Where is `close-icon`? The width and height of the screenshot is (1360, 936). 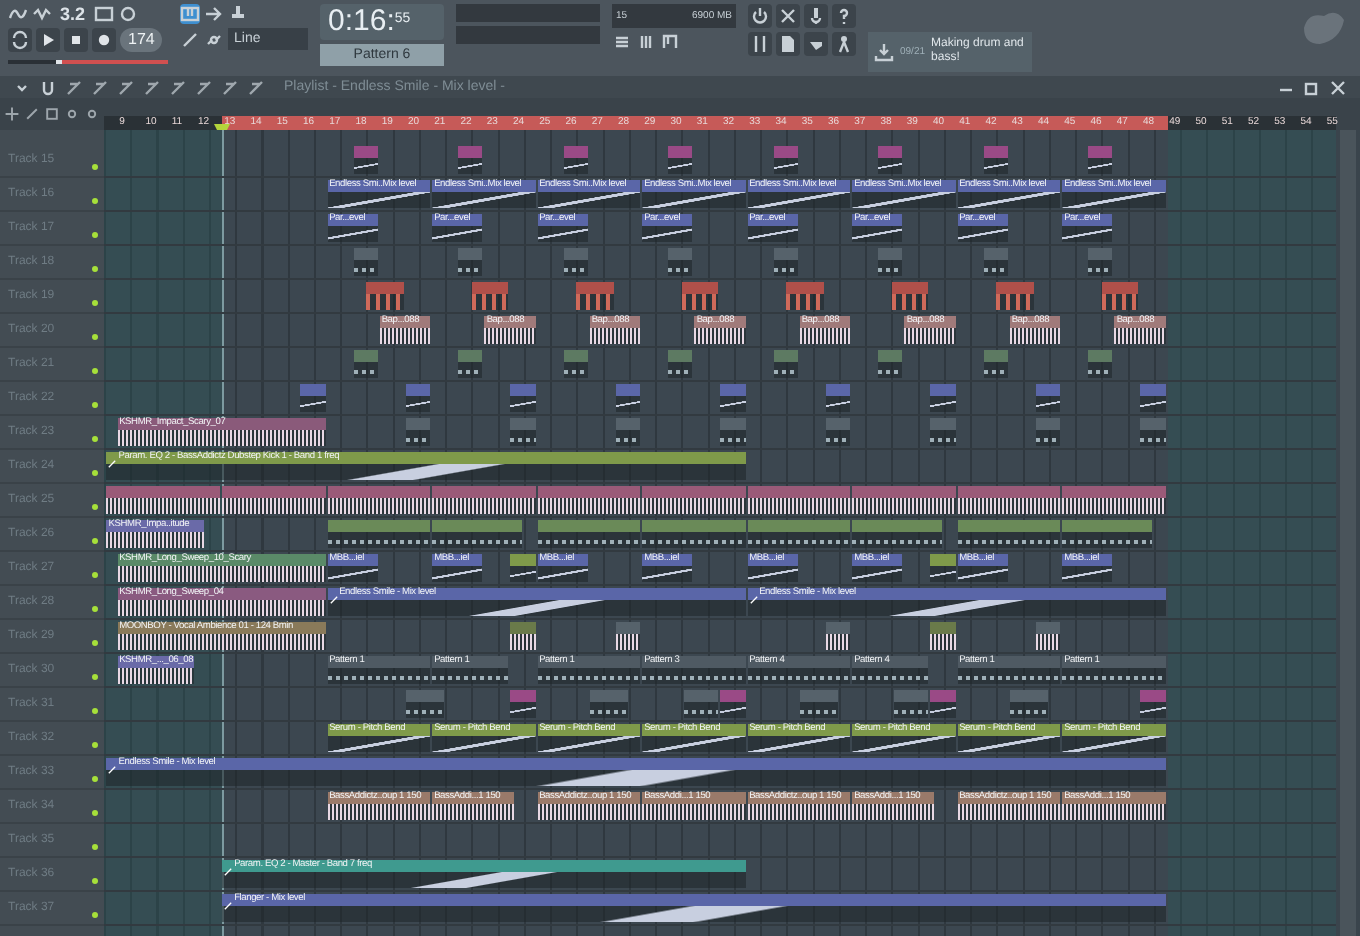 close-icon is located at coordinates (1338, 87).